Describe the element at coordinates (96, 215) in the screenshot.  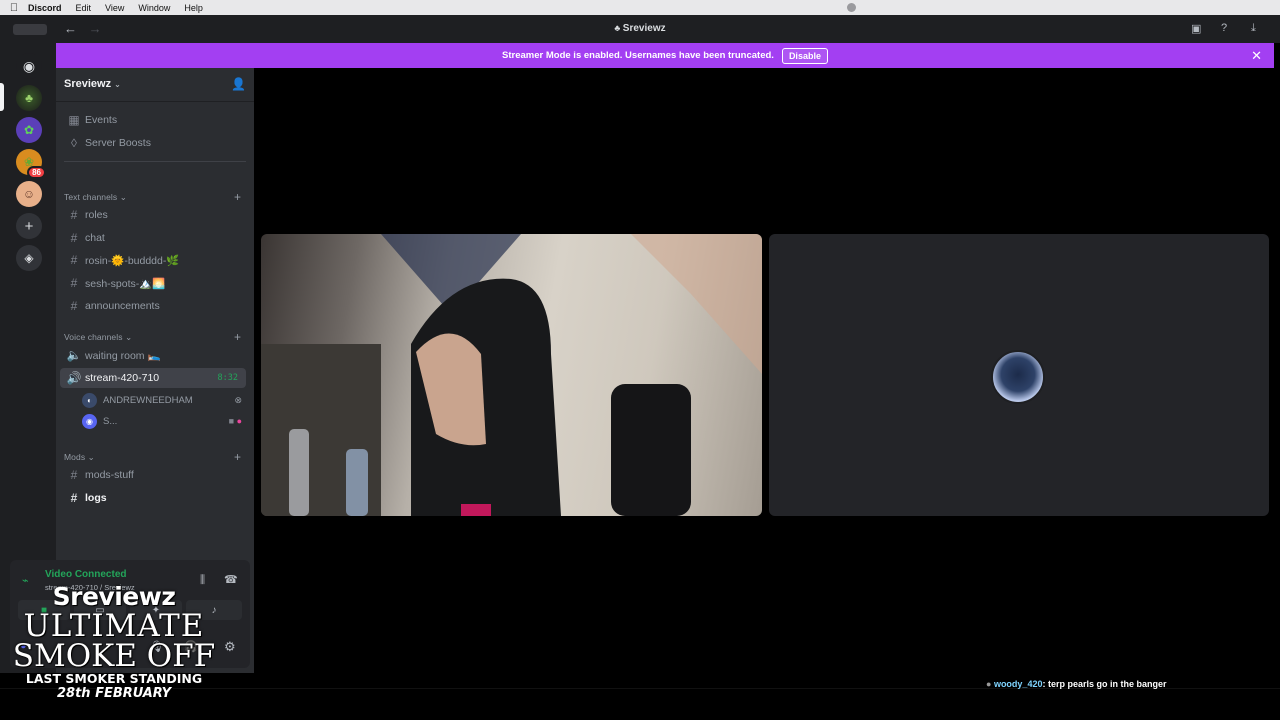
I see `channel-label: roles` at that location.